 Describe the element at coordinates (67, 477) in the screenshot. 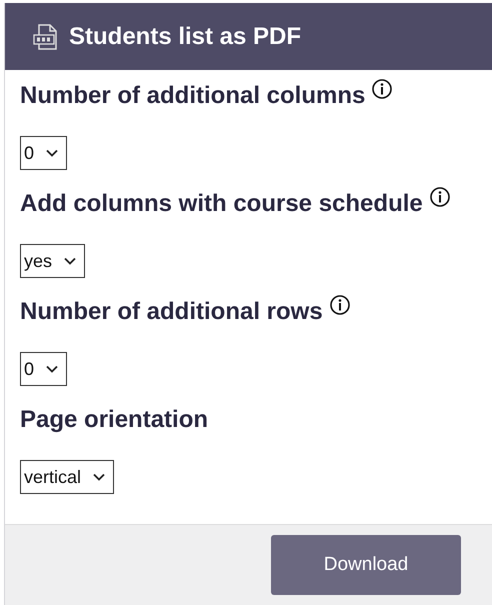

I see `dropdown-select: vertical` at that location.